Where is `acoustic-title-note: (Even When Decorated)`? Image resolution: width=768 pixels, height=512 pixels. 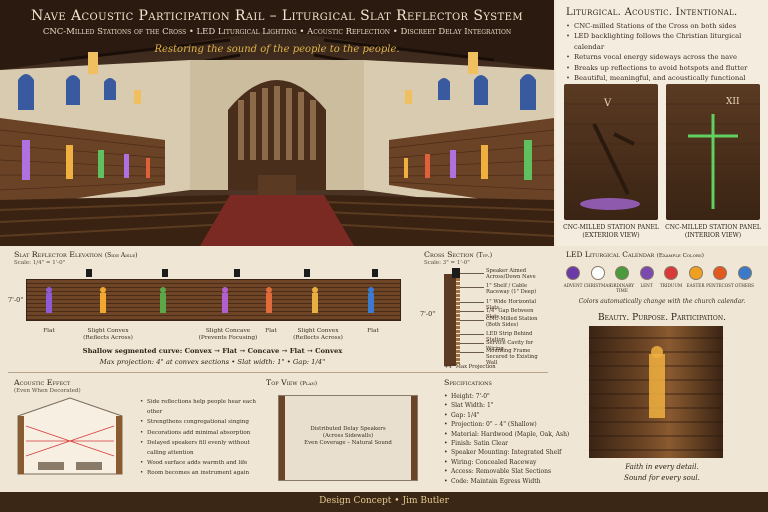
acoustic-title-note: (Even When Decorated) is located at coordinates (47, 391).